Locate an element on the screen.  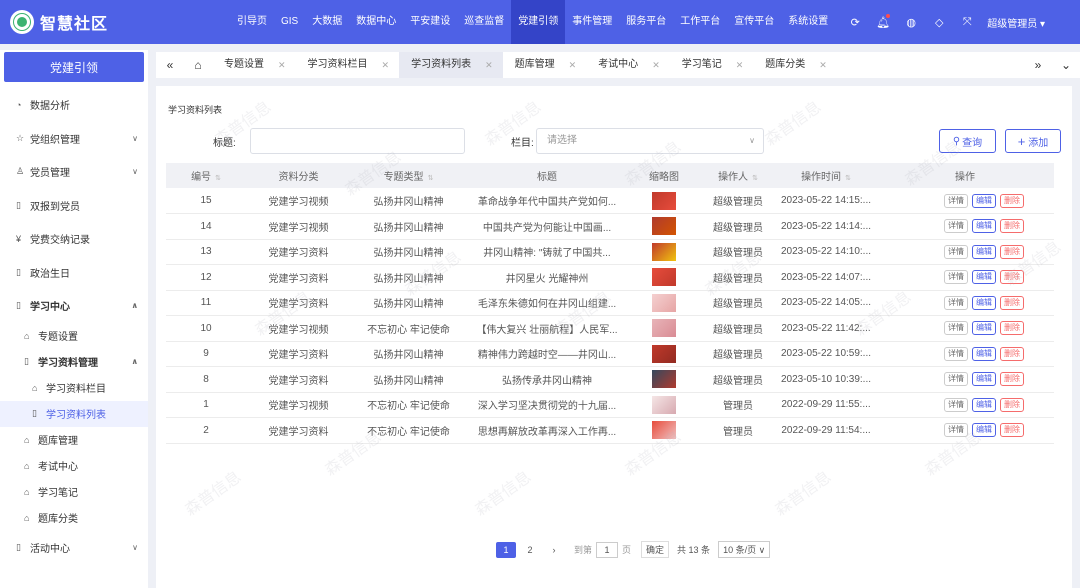
column-filter-select: 请选择 ∨ is located at coordinates (650, 141).